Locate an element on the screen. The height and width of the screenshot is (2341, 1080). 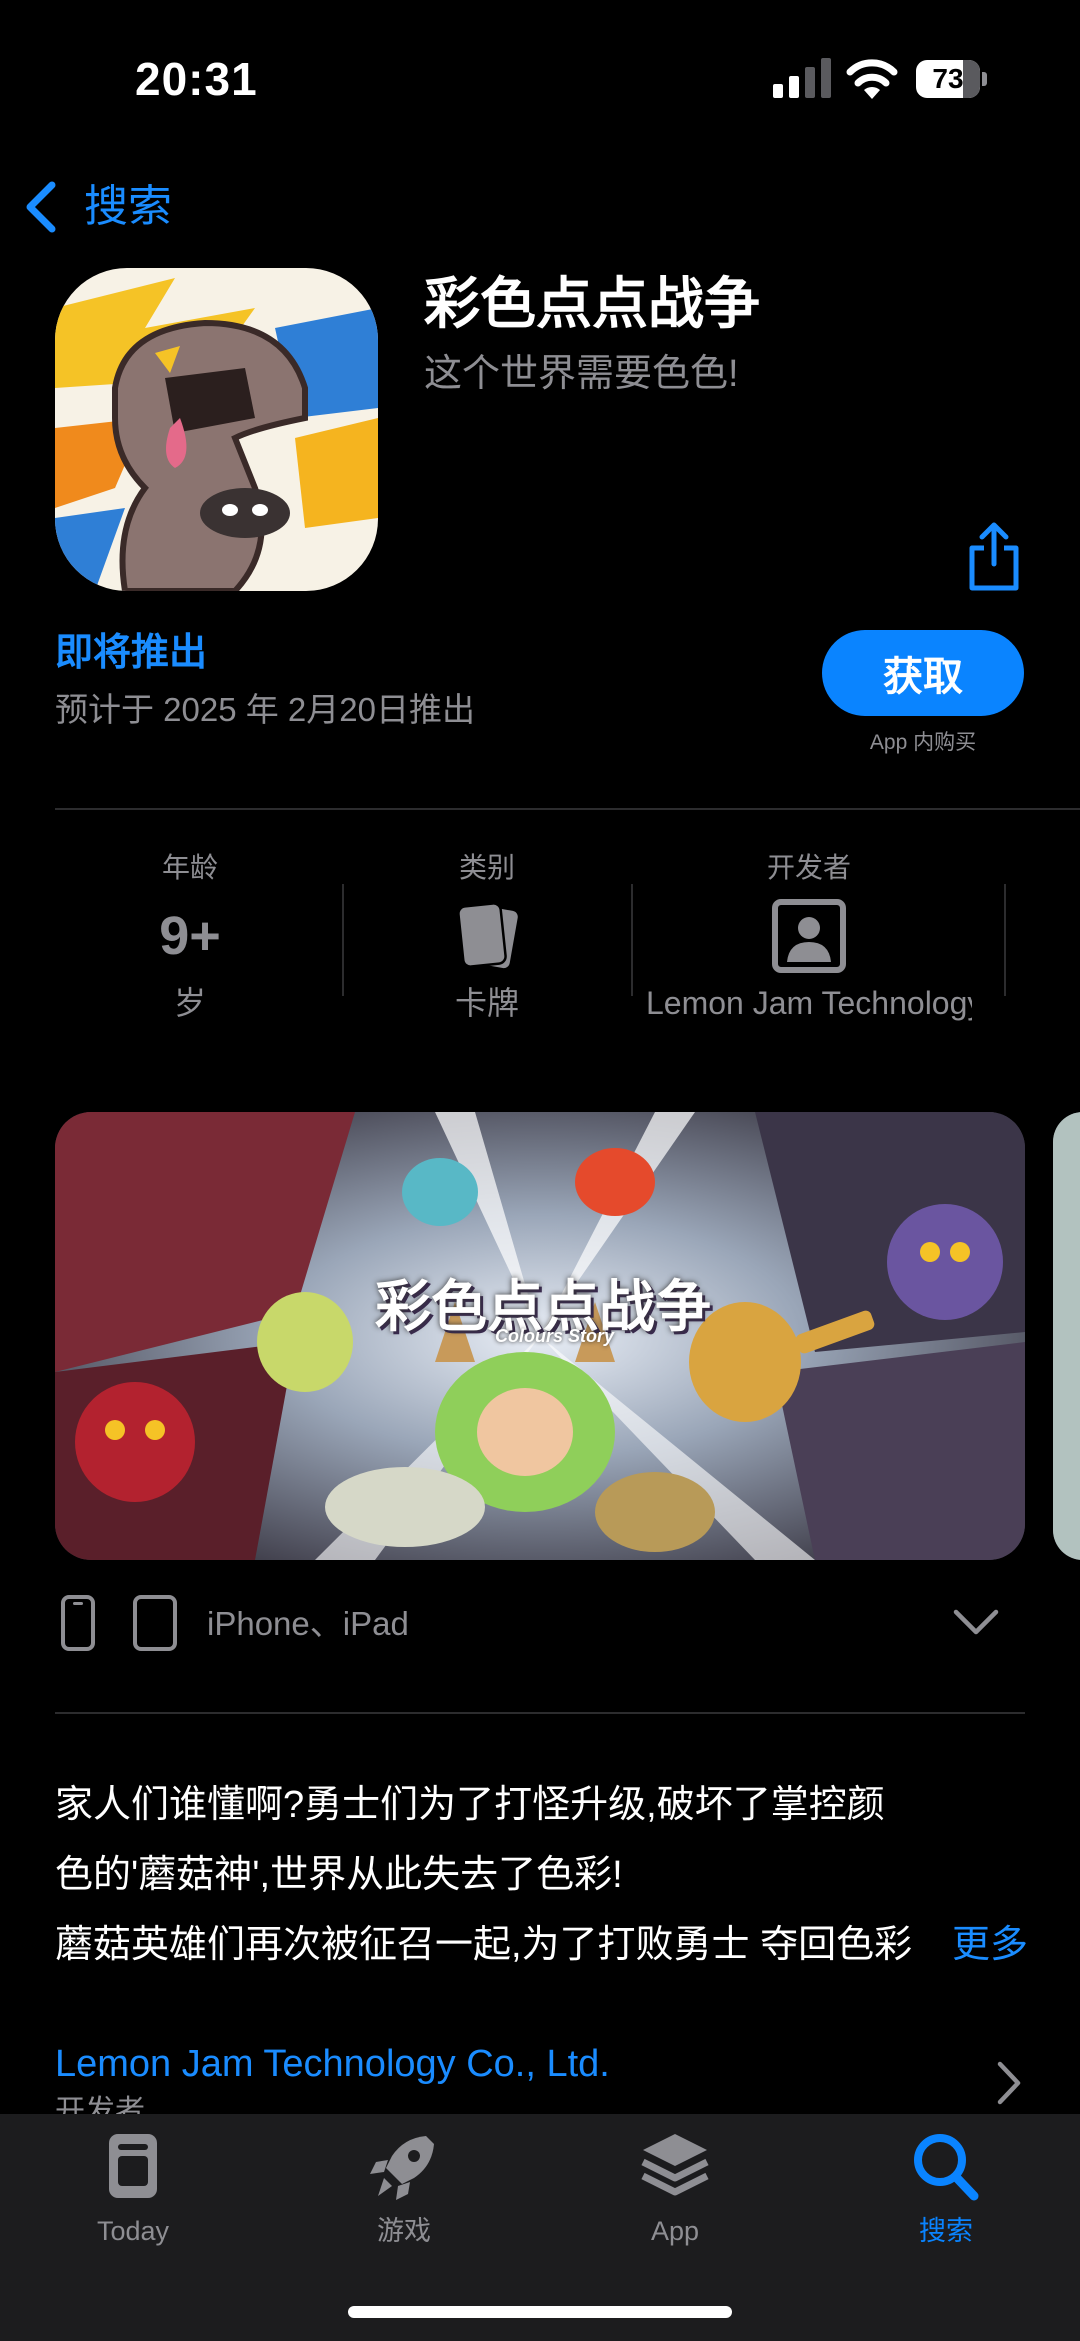
app-icon is located at coordinates (216, 429).